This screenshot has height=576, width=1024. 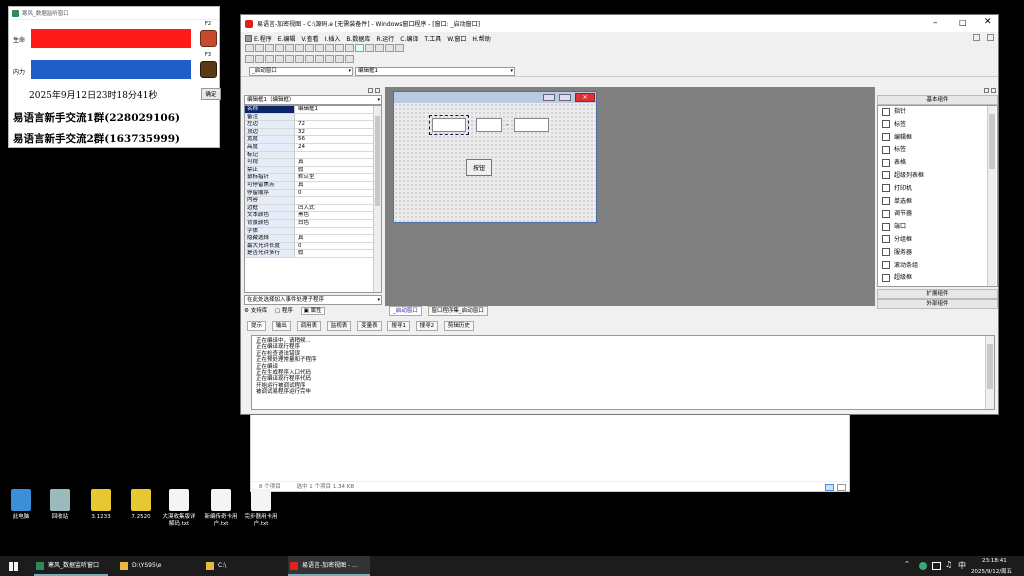 I want to click on toolbox-external: 外部组件, so click(x=937, y=304).